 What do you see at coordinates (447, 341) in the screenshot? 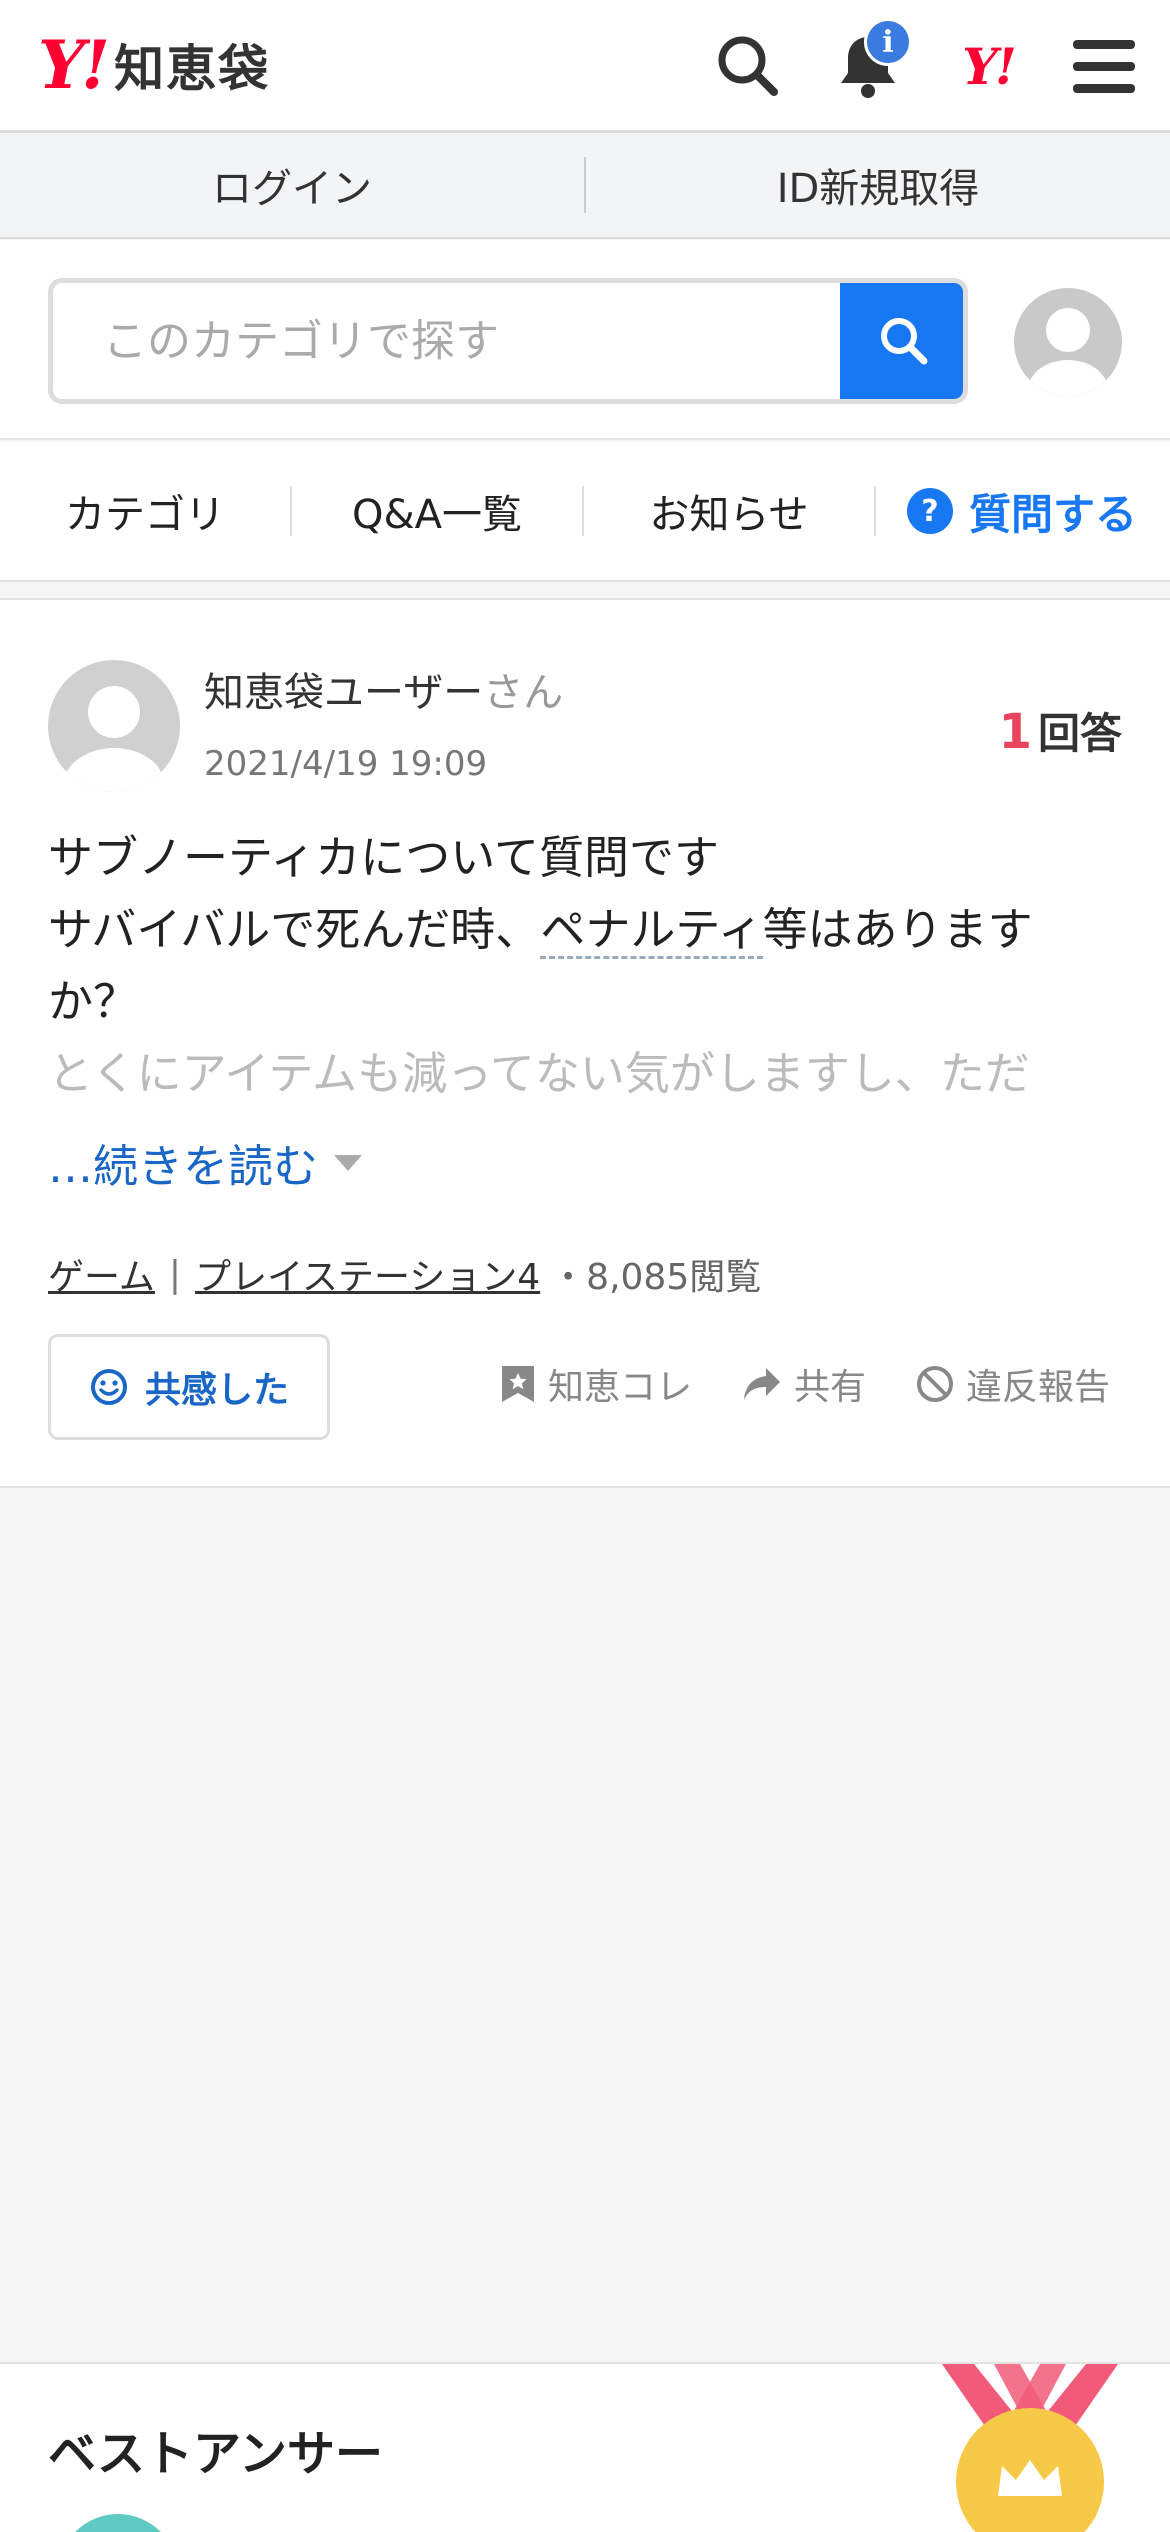
I see `search-input` at bounding box center [447, 341].